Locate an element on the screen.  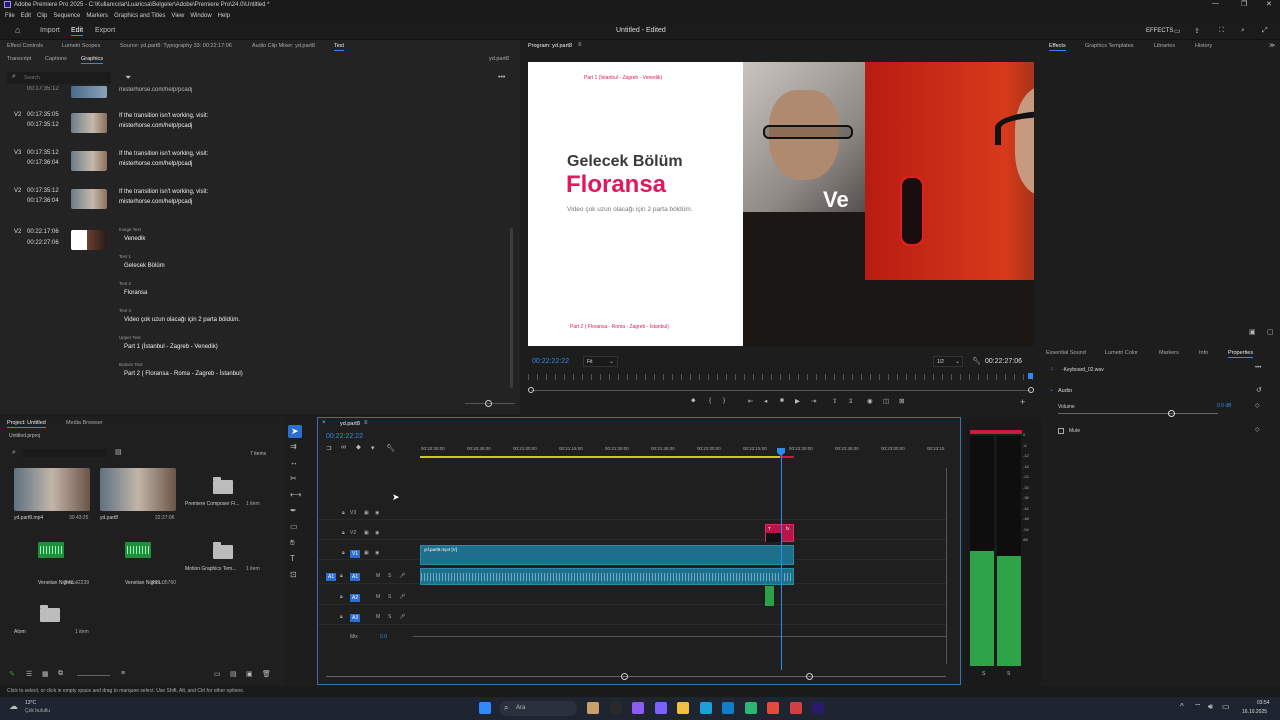
menu-item-edit: Edit is located at coordinates (26, 16).